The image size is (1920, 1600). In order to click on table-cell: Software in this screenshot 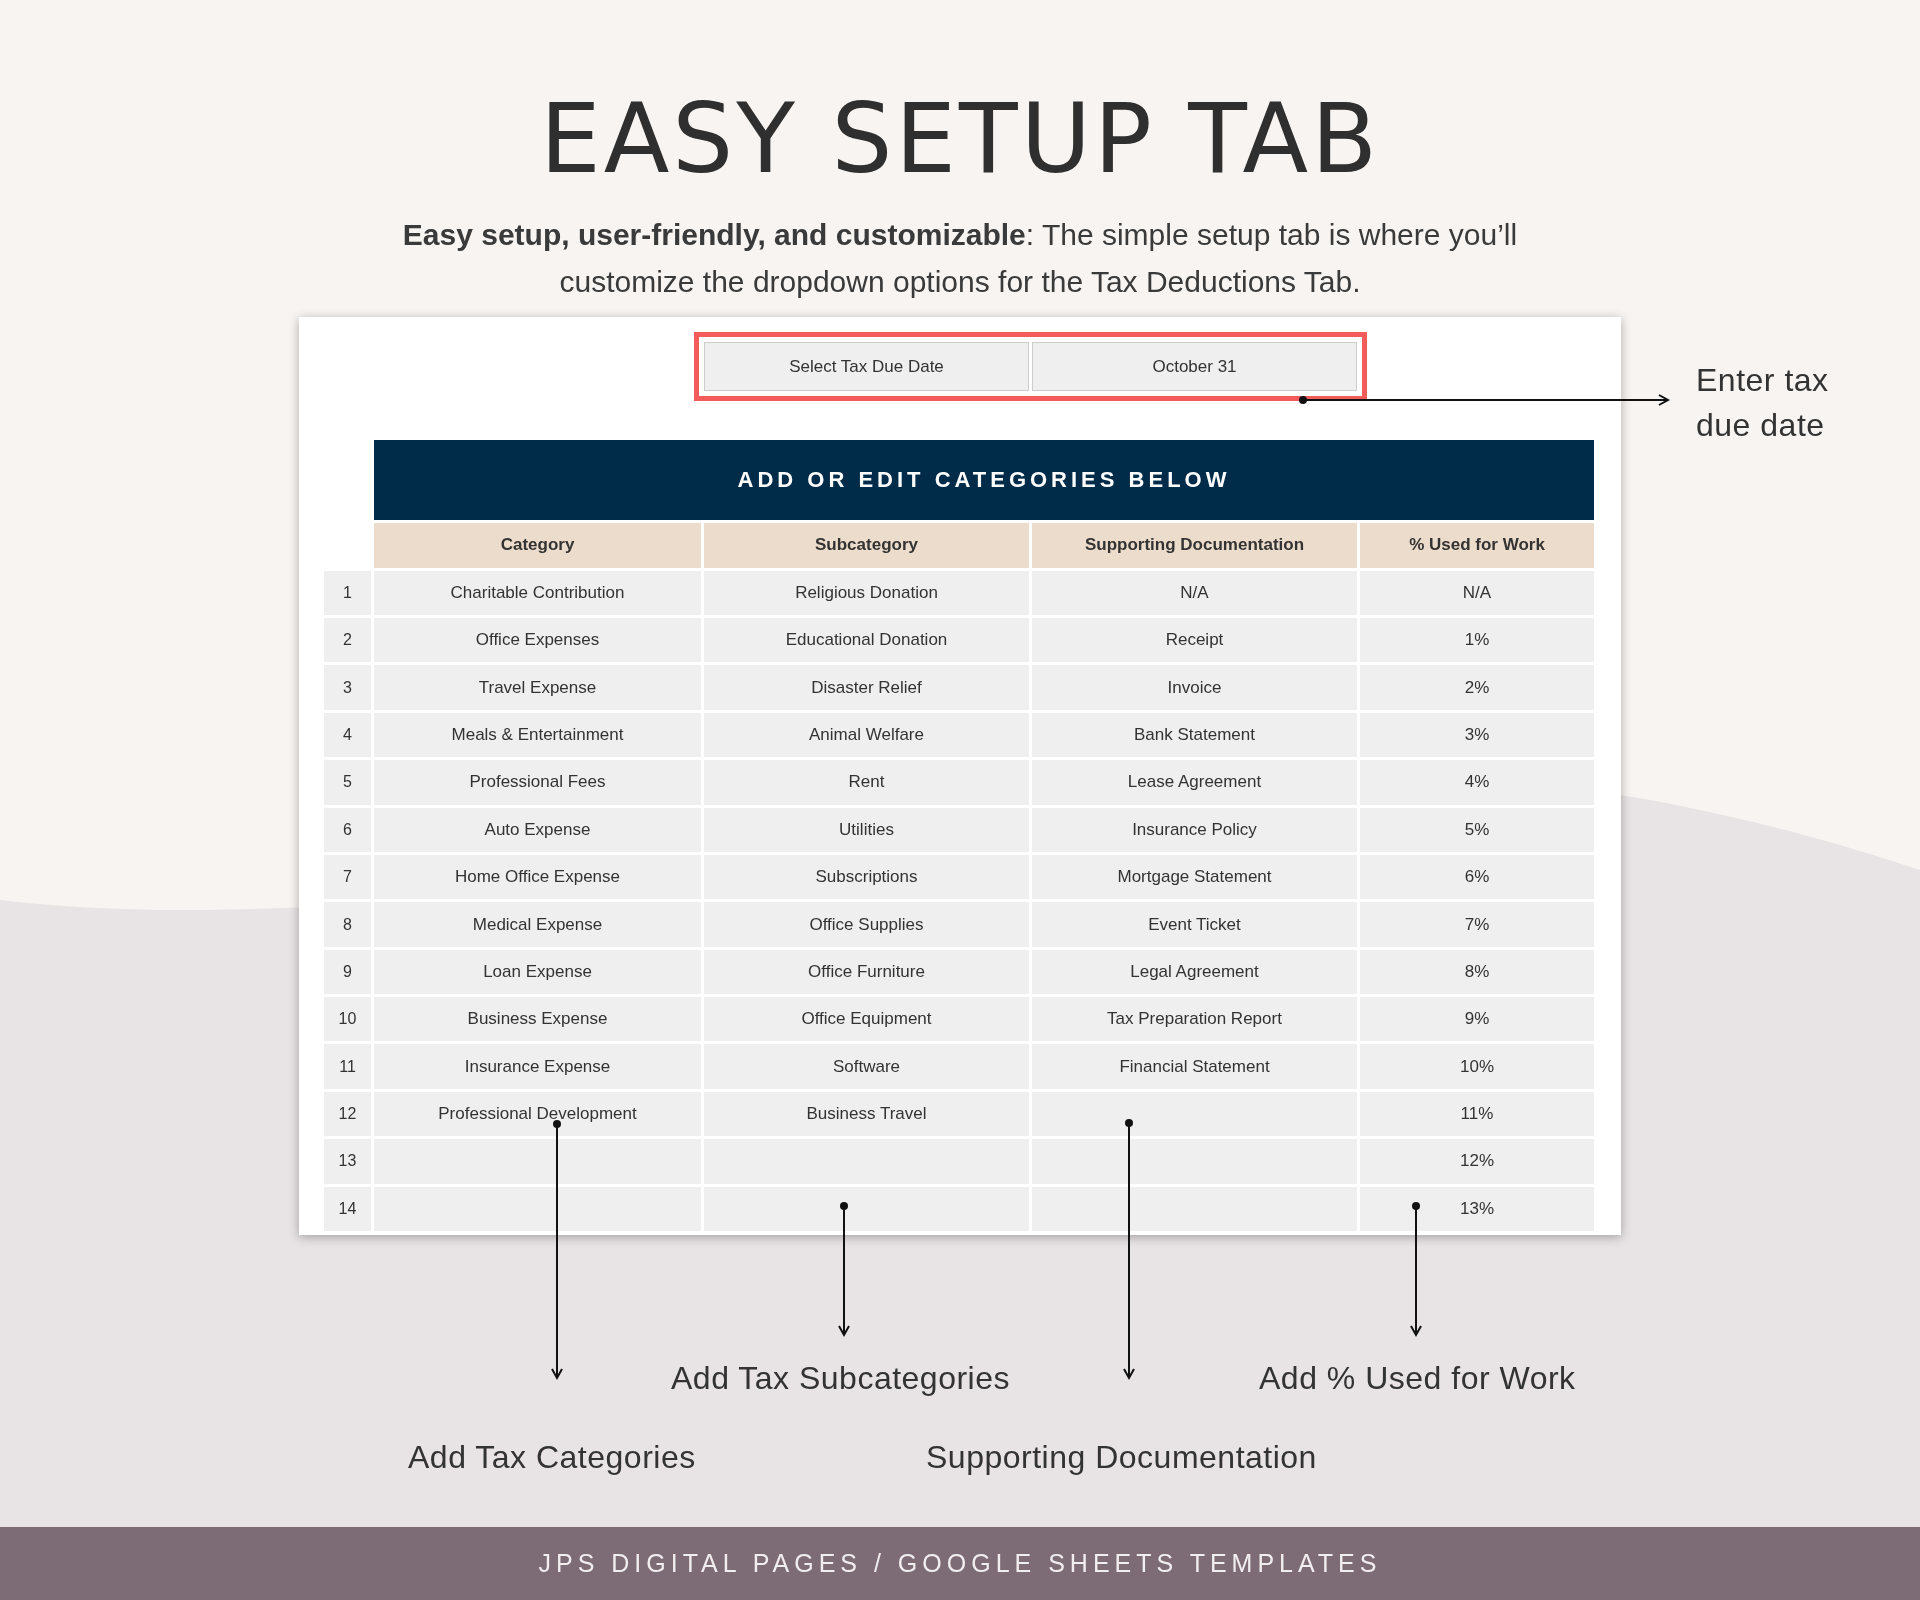, I will do `click(866, 1066)`.